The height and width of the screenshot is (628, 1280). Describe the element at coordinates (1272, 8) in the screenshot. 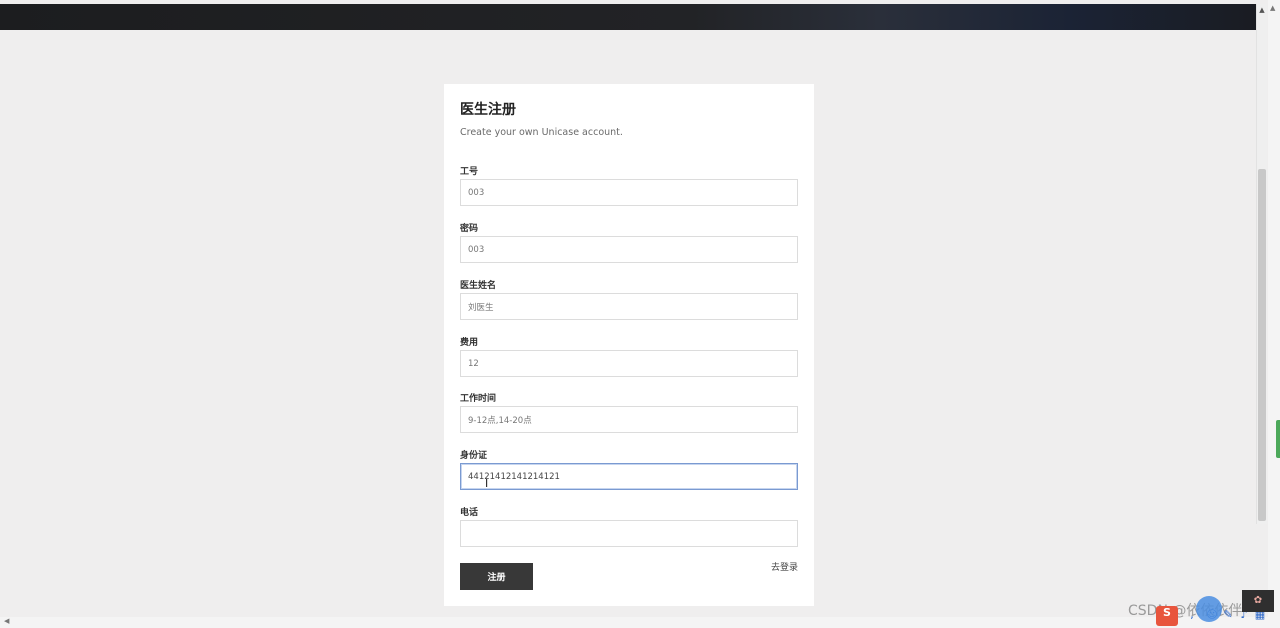

I see `scroll-up-arrow-icon: ▲` at that location.